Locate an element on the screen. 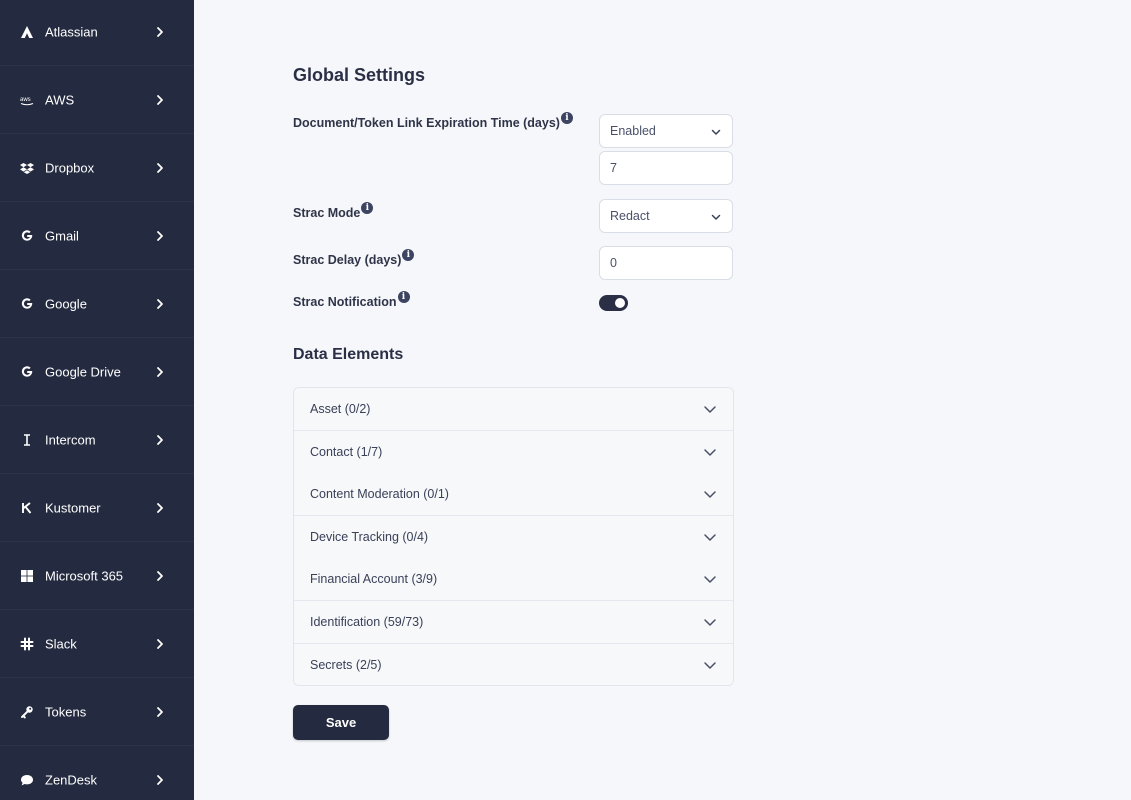 The height and width of the screenshot is (800, 1131). zendesk-icon is located at coordinates (27, 780).